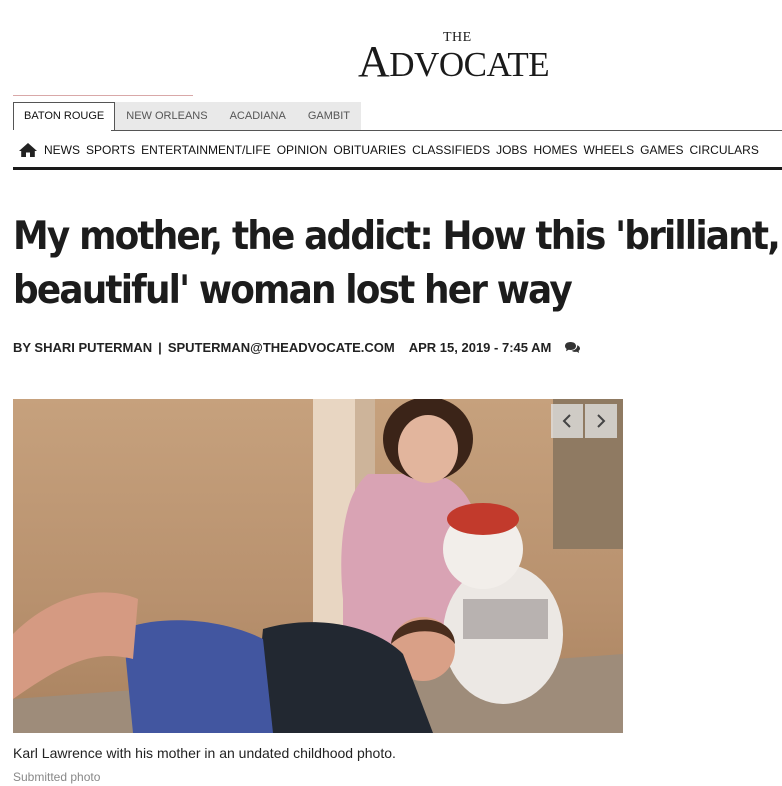 The width and height of the screenshot is (782, 786). I want to click on logo-rest: DVOCATE, so click(469, 64).